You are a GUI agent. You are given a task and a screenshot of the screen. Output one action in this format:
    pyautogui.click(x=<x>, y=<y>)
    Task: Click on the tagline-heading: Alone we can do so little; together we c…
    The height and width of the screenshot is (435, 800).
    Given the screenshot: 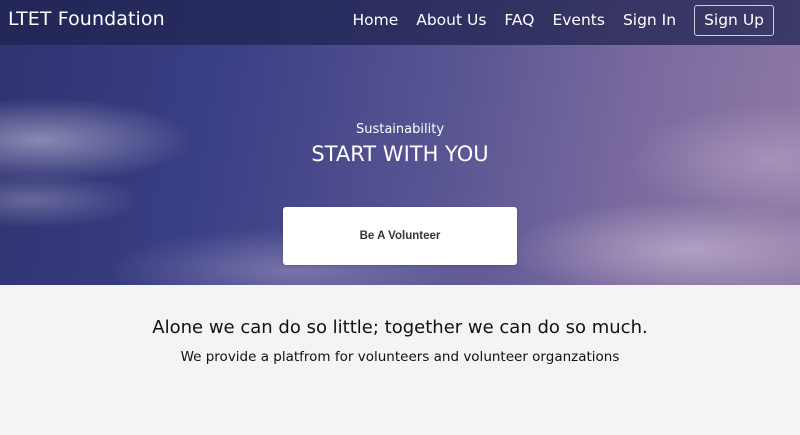 What is the action you would take?
    pyautogui.click(x=400, y=327)
    